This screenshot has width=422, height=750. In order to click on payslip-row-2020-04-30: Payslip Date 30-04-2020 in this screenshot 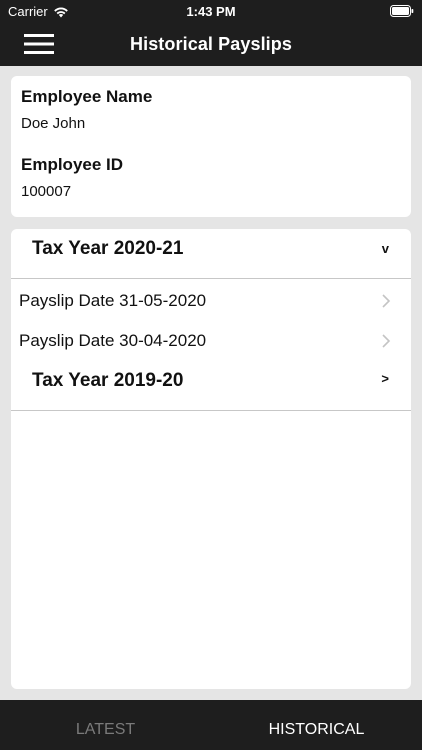, I will do `click(211, 341)`.